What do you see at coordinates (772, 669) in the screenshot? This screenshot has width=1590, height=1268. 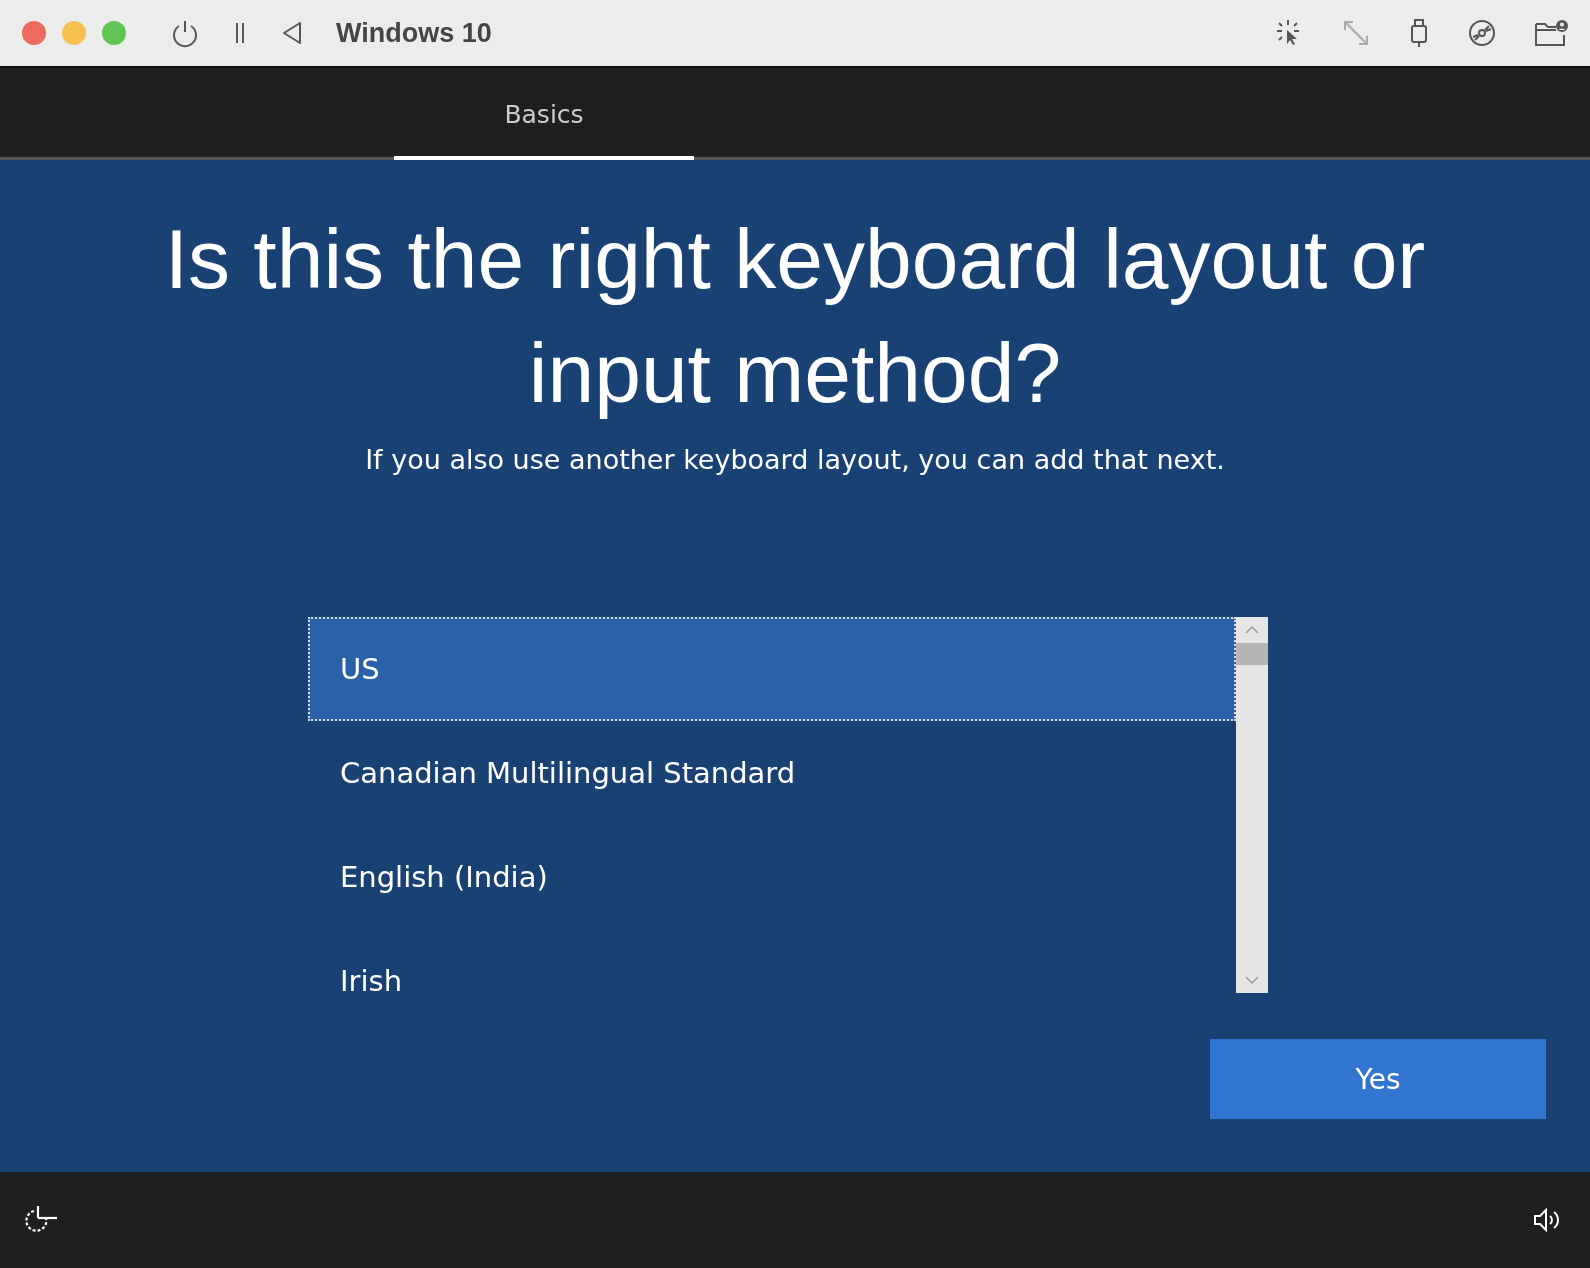 I see `list-item: US` at bounding box center [772, 669].